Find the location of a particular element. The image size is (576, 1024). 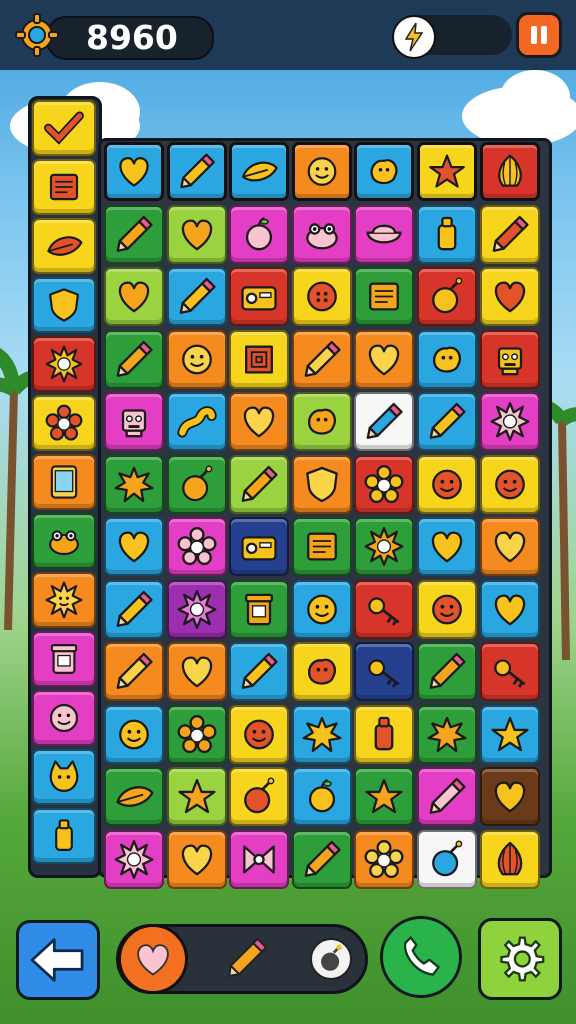

back-button is located at coordinates (58, 960).